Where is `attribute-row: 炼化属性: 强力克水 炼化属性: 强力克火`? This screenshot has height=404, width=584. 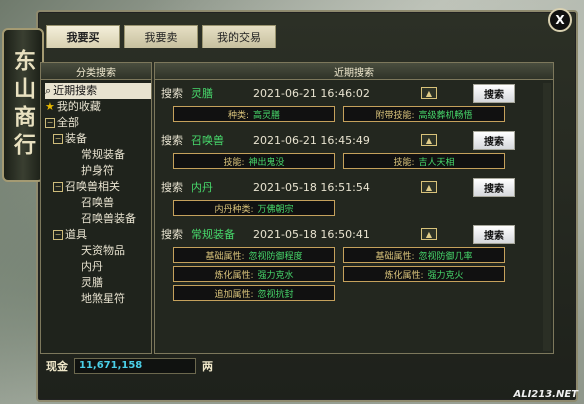
attribute-row: 炼化属性: 强力克水 炼化属性: 强力克火 is located at coordinates (360, 274).